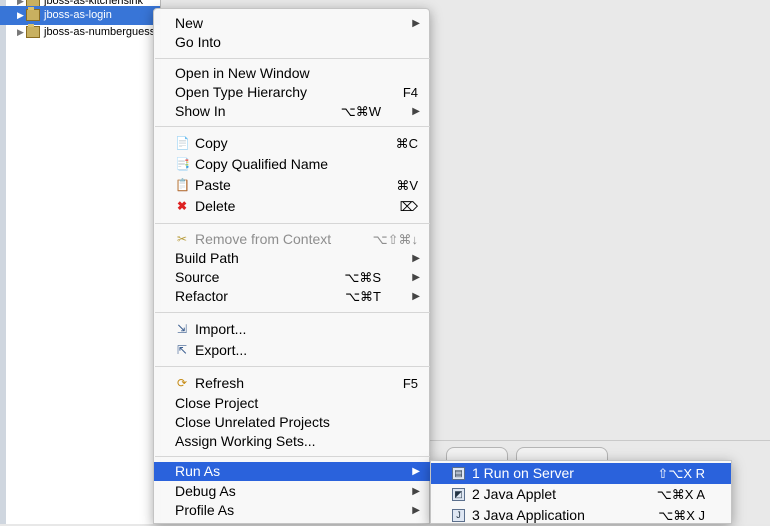  What do you see at coordinates (182, 350) in the screenshot?
I see `export-icon: ⇱` at bounding box center [182, 350].